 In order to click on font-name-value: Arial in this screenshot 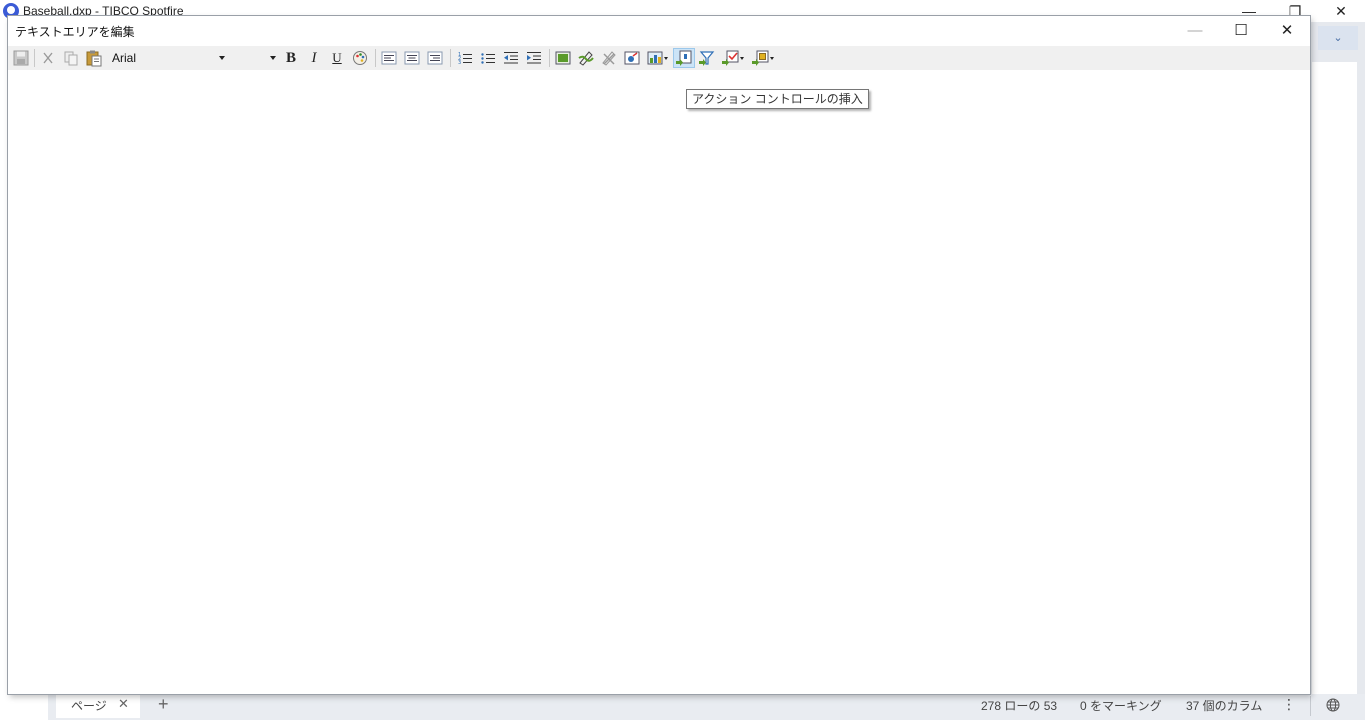, I will do `click(124, 58)`.